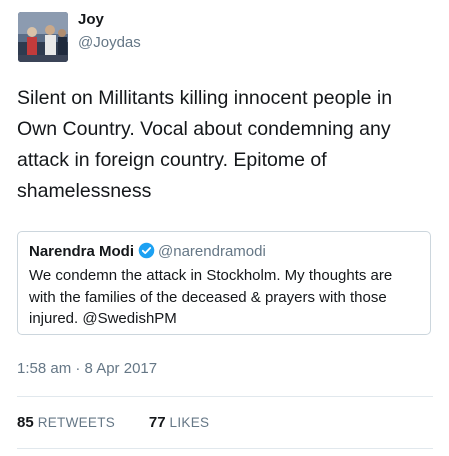 The width and height of the screenshot is (449, 456). I want to click on quoted-author-handle: @narendramodi, so click(212, 251).